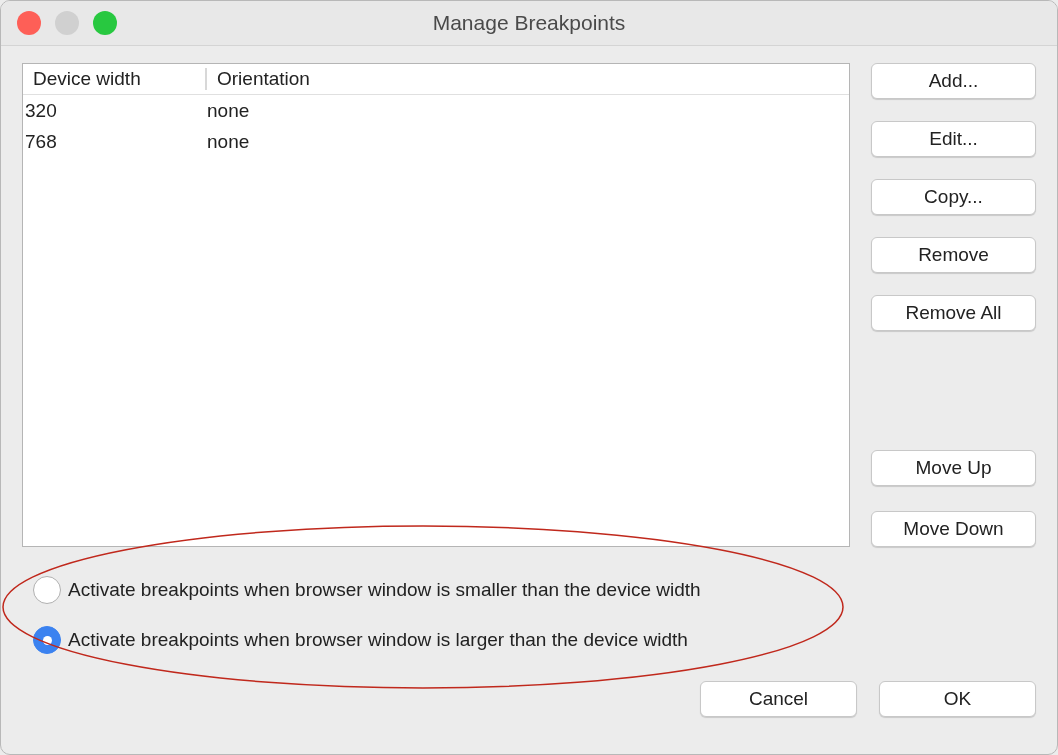 The image size is (1058, 755). What do you see at coordinates (384, 590) in the screenshot?
I see `radio-label: Activate breakpoints when browser window is smaller than the device width` at bounding box center [384, 590].